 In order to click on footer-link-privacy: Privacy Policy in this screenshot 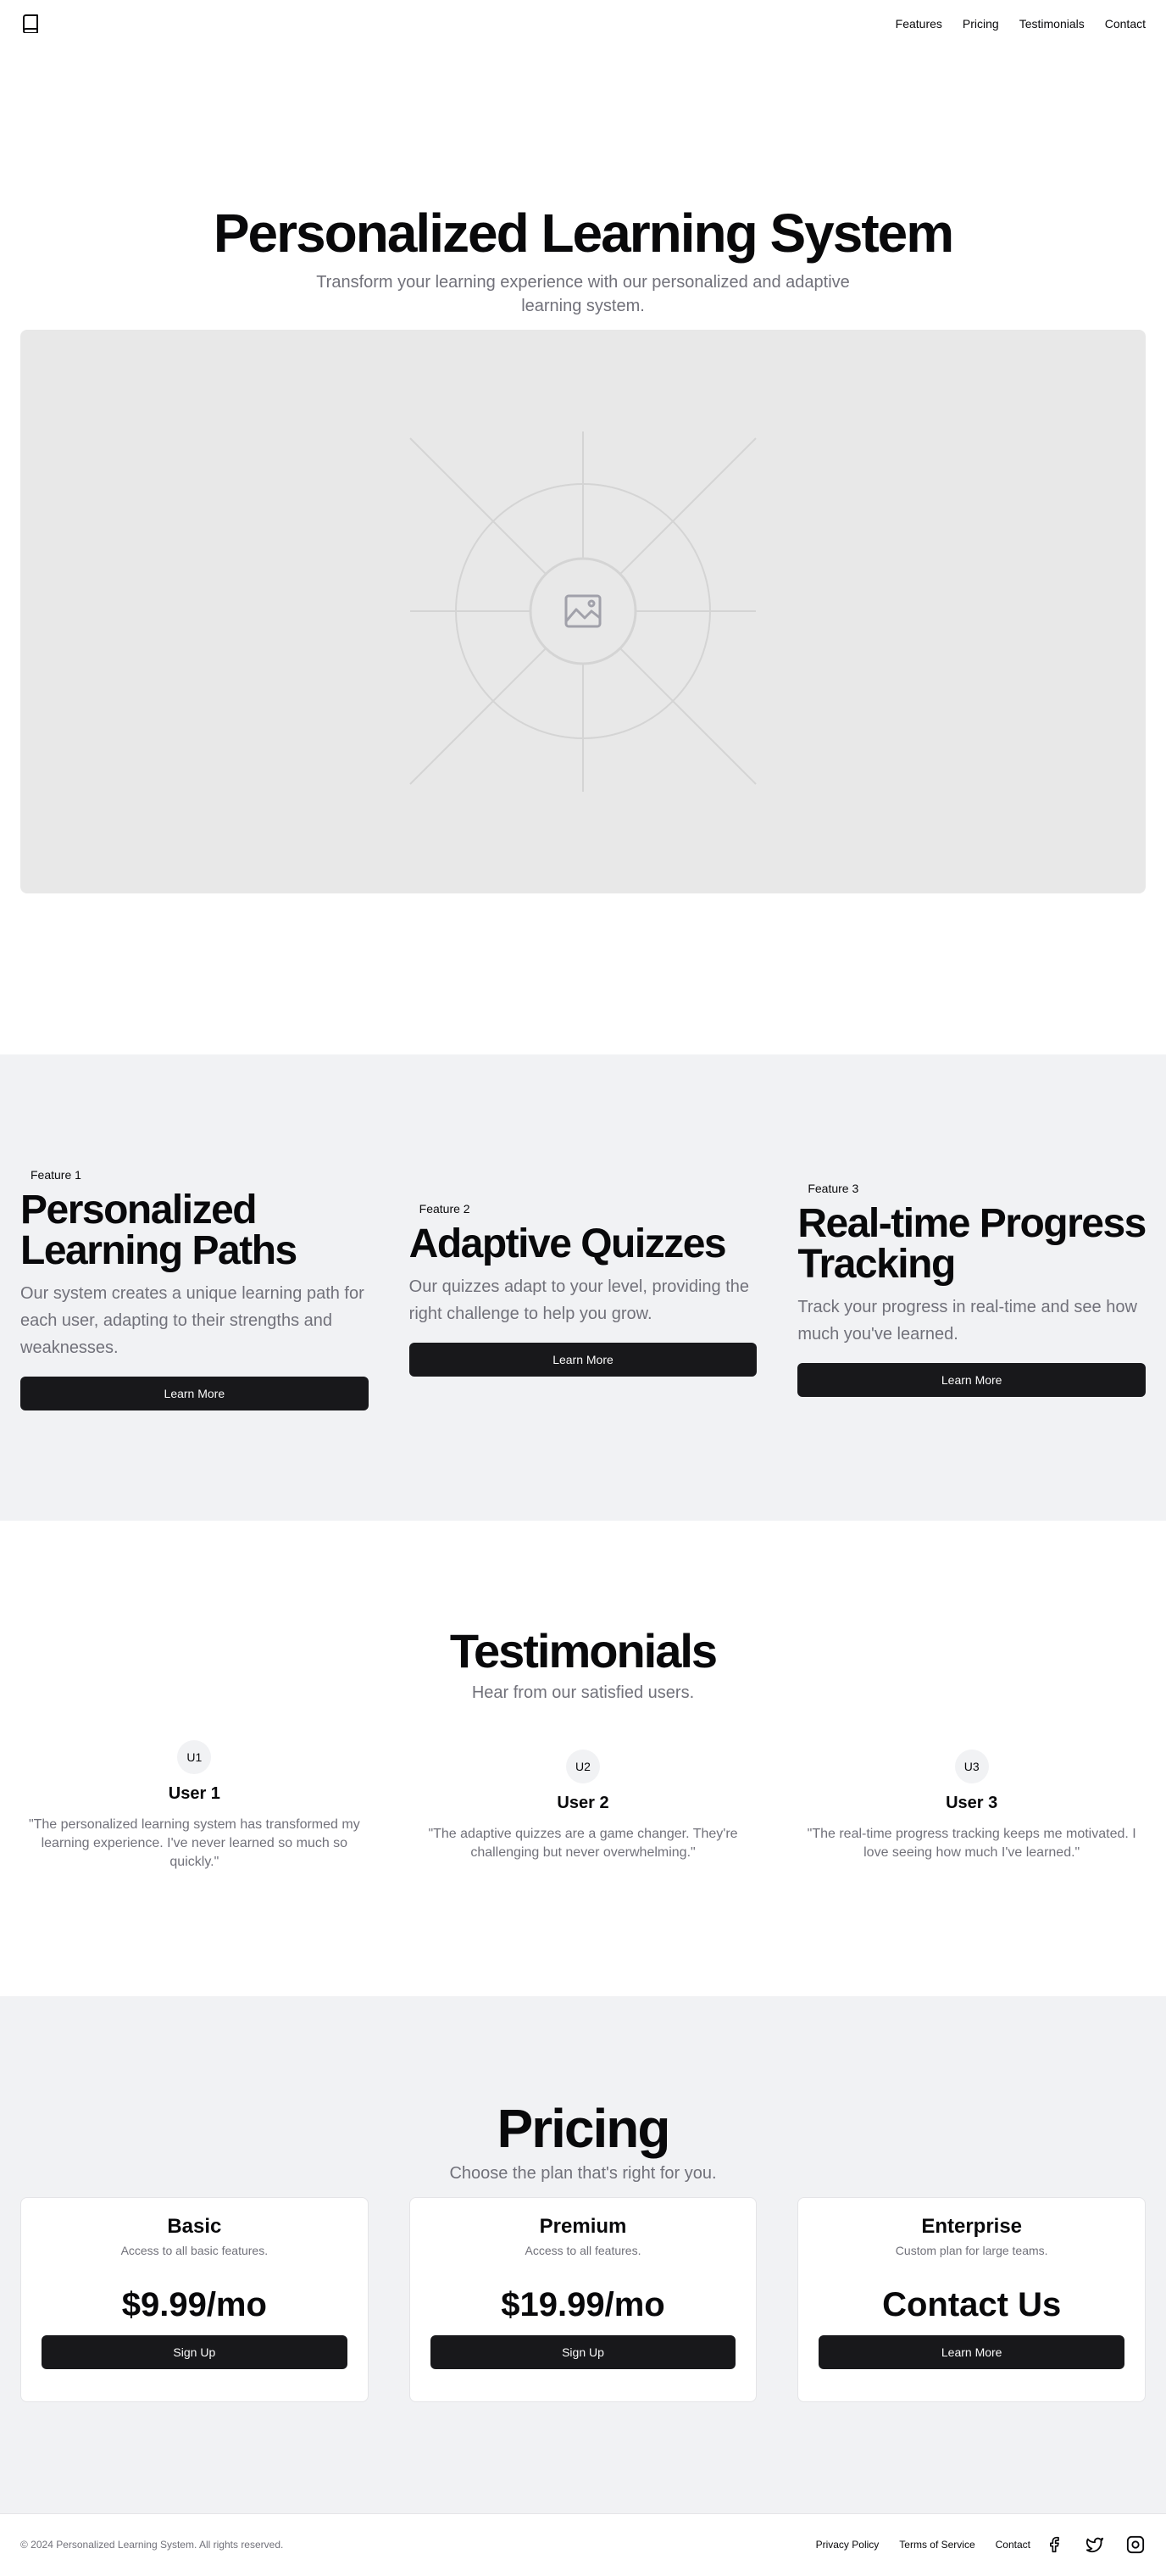, I will do `click(848, 2545)`.